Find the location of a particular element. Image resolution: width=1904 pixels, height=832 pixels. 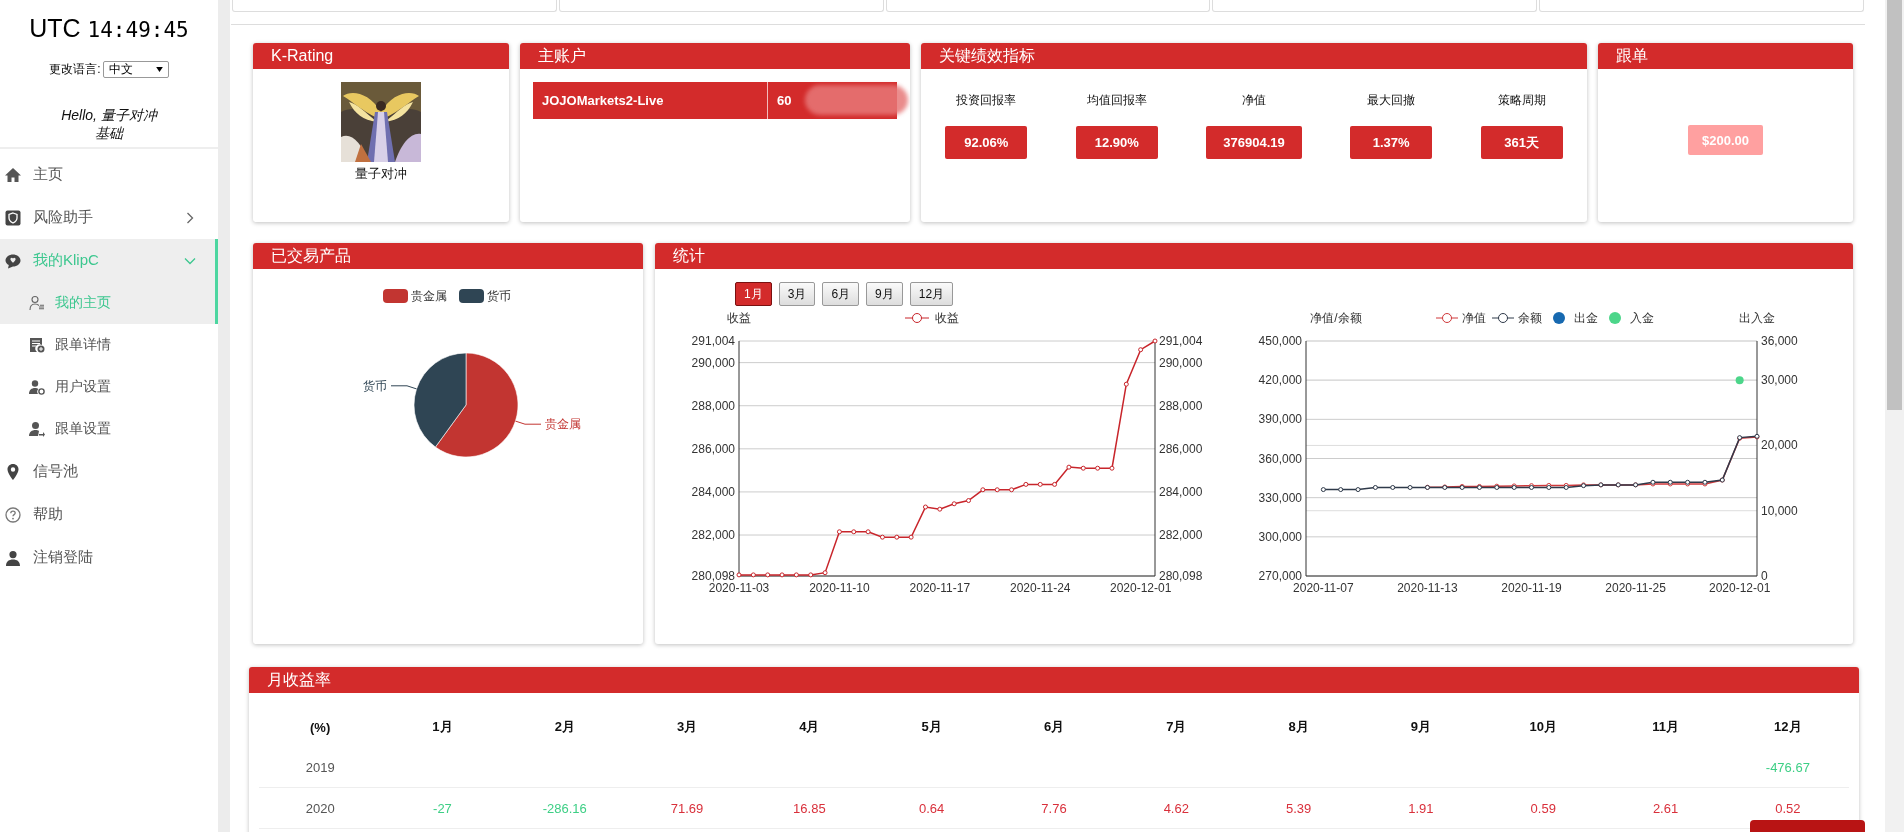

kpi-value: 92.06% is located at coordinates (986, 142).